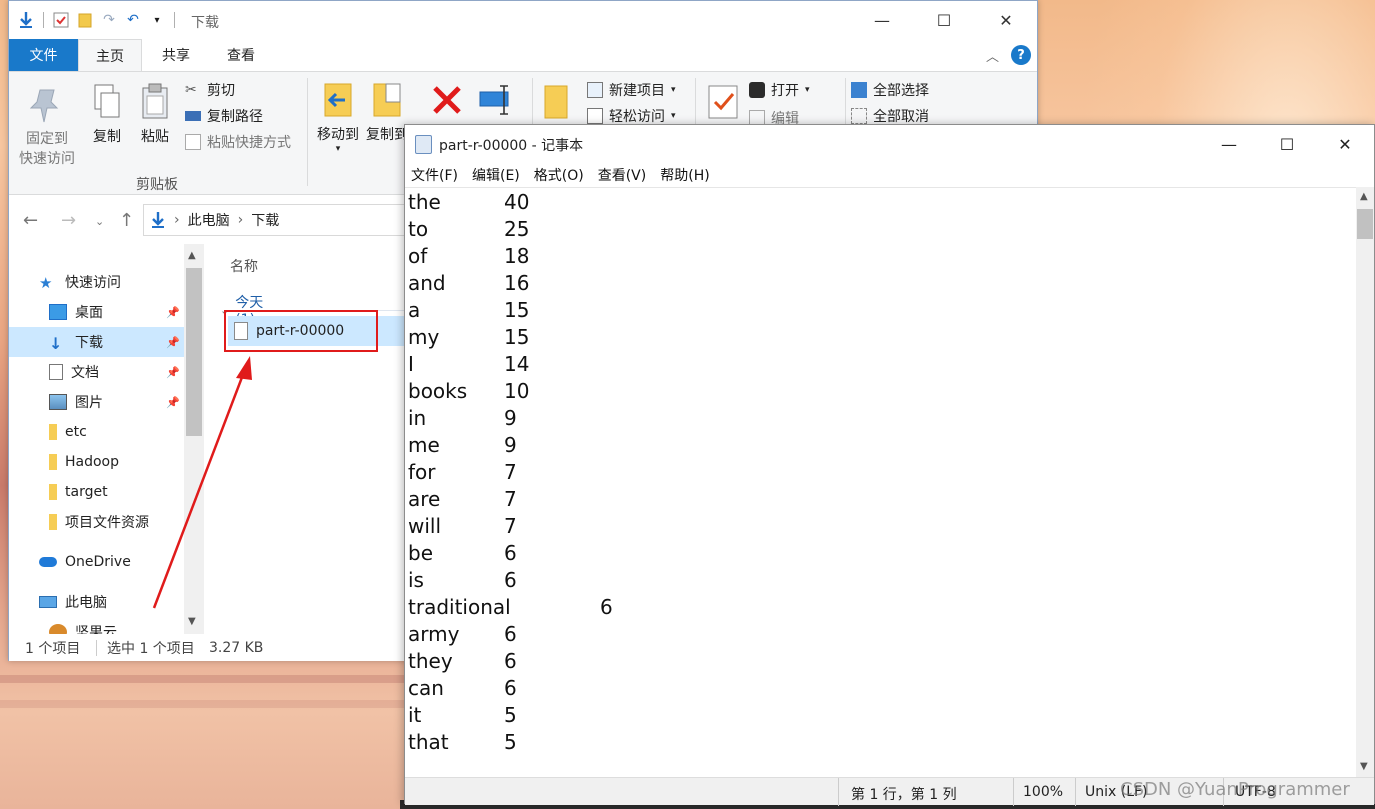 This screenshot has width=1375, height=809. Describe the element at coordinates (110, 55) in the screenshot. I see `tab-home: 主页` at that location.